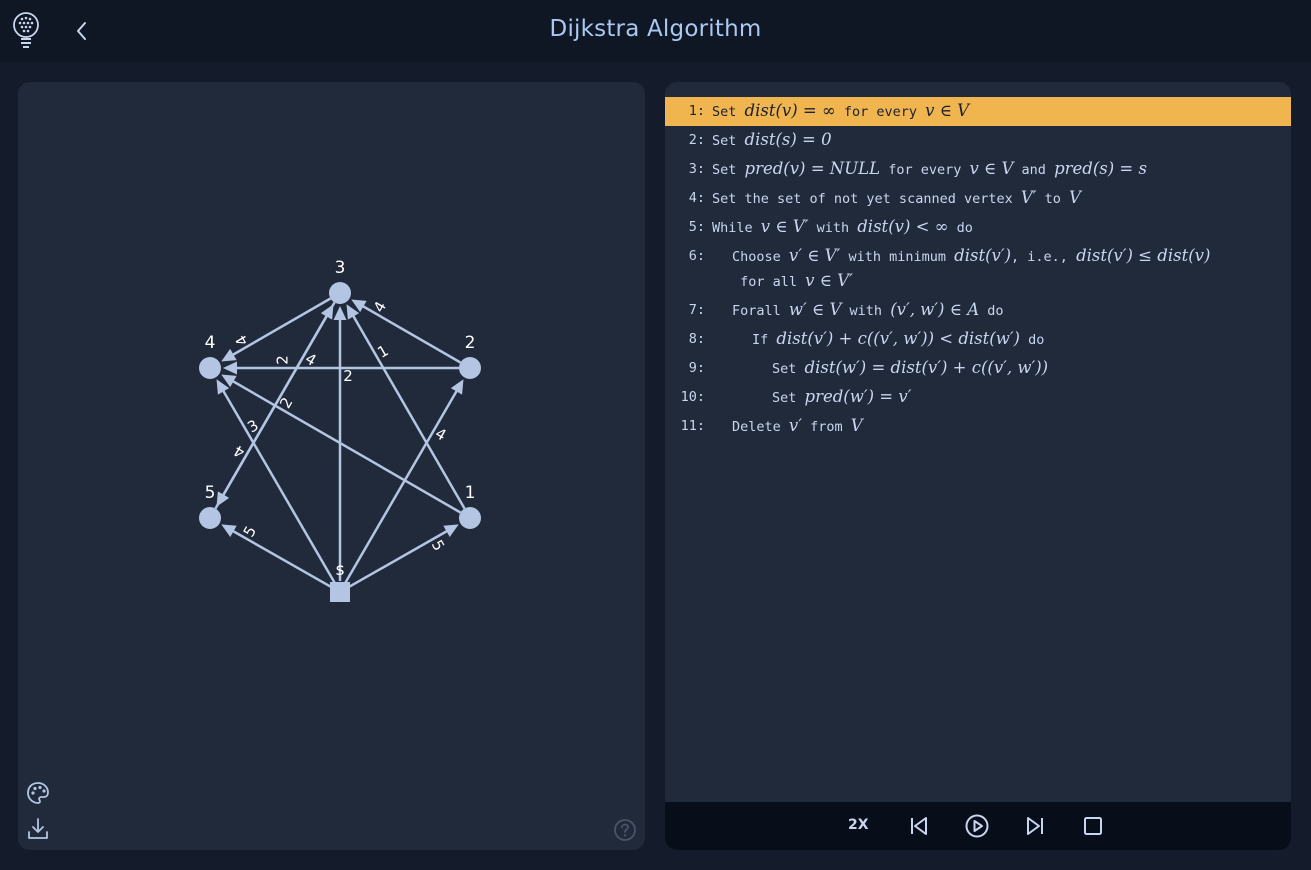  I want to click on math-expression: dist(v) = ∞, so click(790, 110).